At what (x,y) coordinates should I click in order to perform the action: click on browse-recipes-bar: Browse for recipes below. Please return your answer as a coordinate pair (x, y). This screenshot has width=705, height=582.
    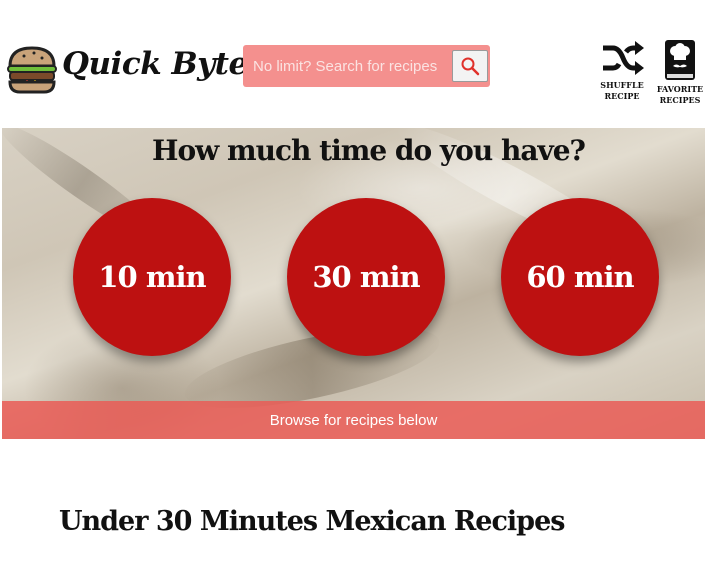
    Looking at the image, I should click on (353, 420).